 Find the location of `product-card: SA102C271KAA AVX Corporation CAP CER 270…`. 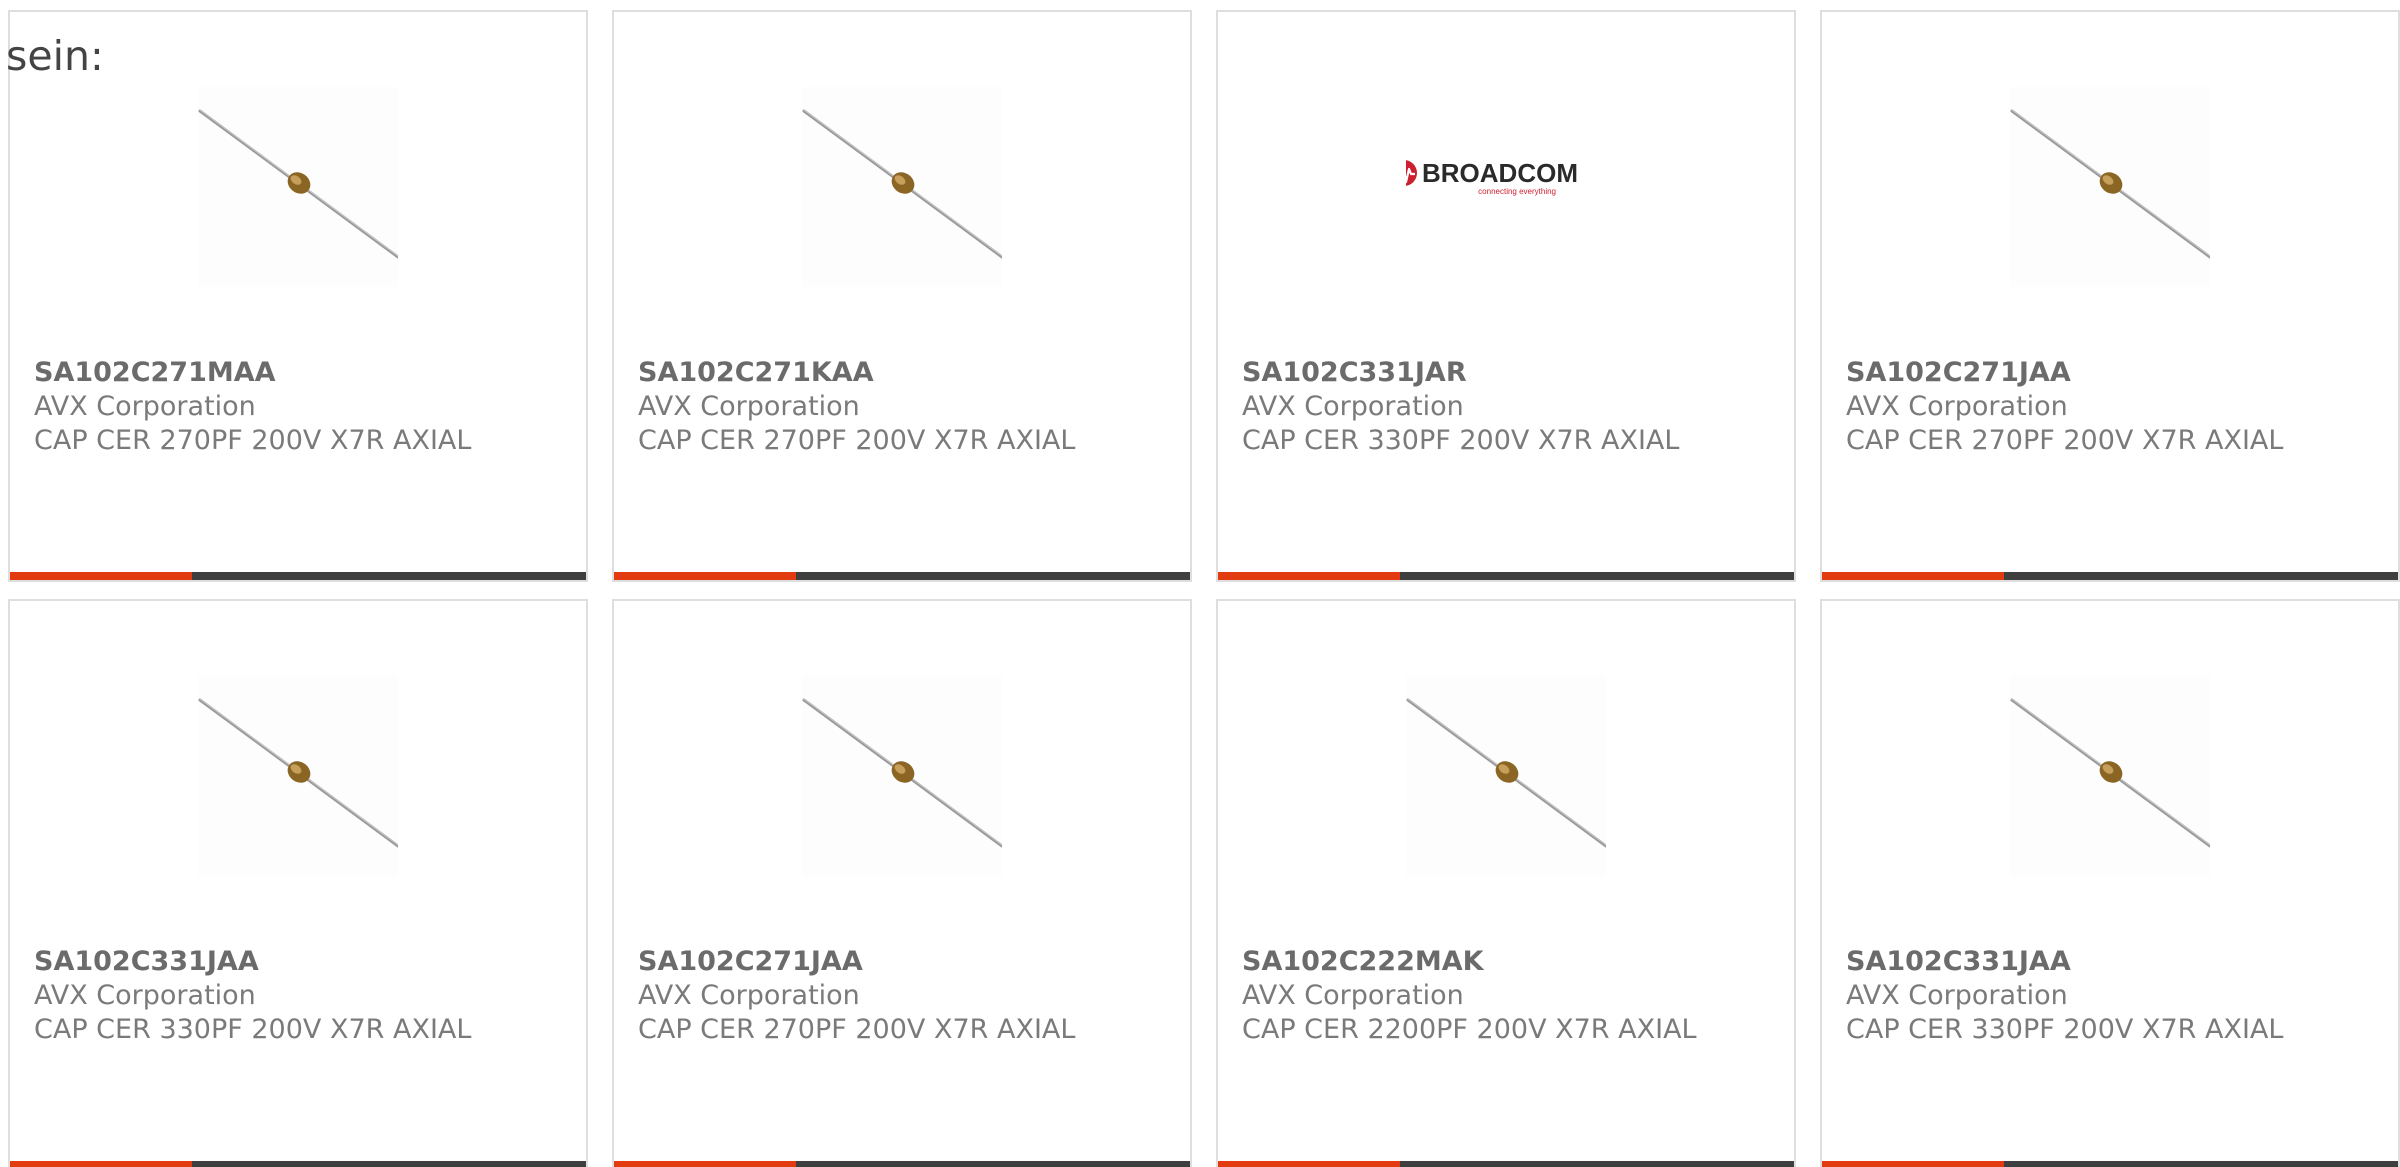

product-card: SA102C271KAA AVX Corporation CAP CER 270… is located at coordinates (902, 296).